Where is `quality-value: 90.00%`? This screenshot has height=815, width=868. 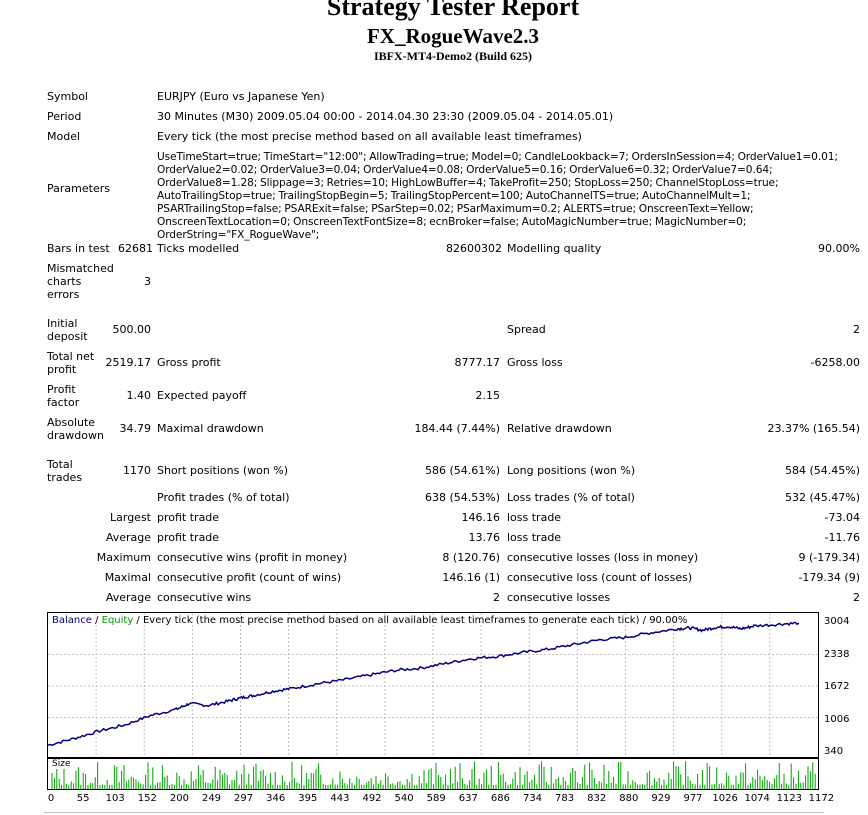 quality-value: 90.00% is located at coordinates (839, 248).